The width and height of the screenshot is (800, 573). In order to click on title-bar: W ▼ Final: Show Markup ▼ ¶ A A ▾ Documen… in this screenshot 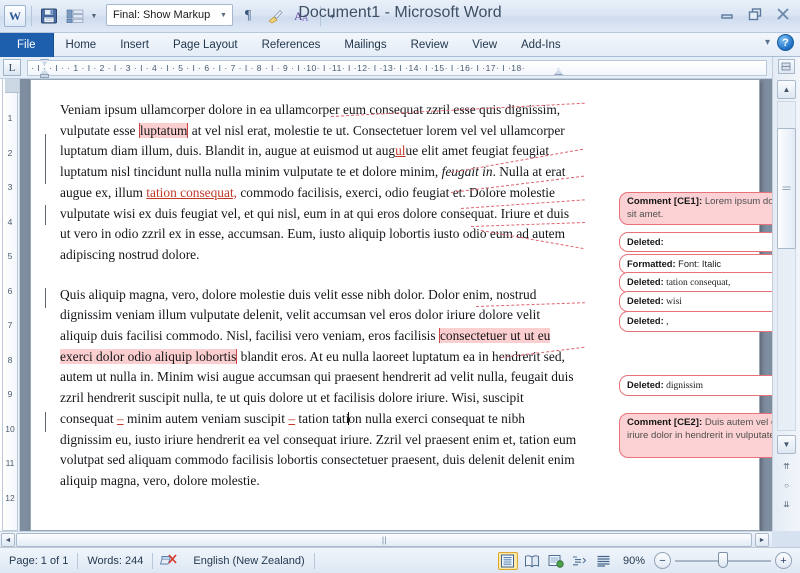, I will do `click(400, 16)`.